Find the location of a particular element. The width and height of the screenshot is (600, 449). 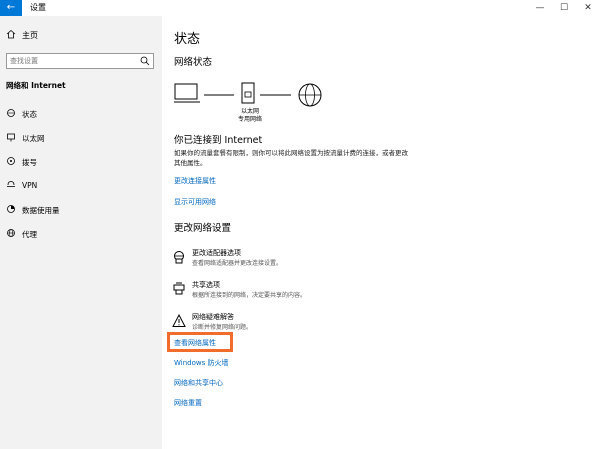

sidebar-item-label: 主页 is located at coordinates (30, 35).